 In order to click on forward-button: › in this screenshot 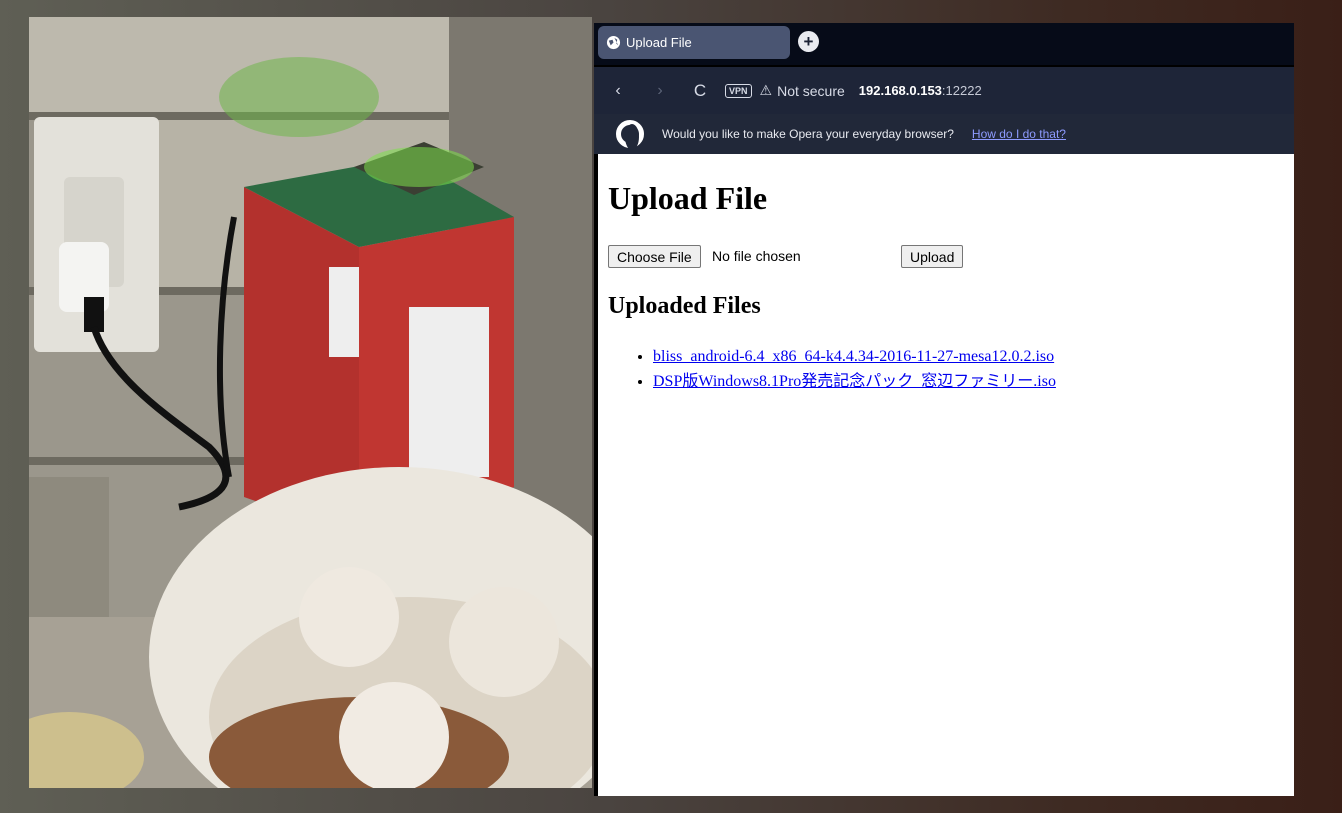, I will do `click(660, 91)`.